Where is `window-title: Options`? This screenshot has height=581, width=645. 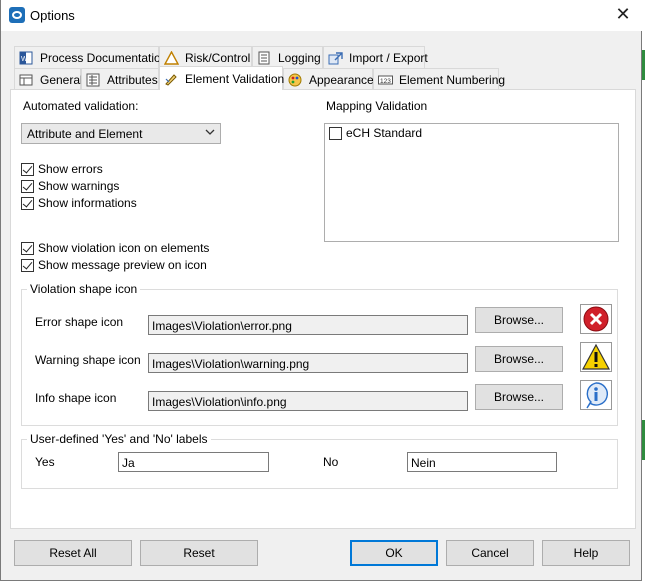
window-title: Options is located at coordinates (52, 15).